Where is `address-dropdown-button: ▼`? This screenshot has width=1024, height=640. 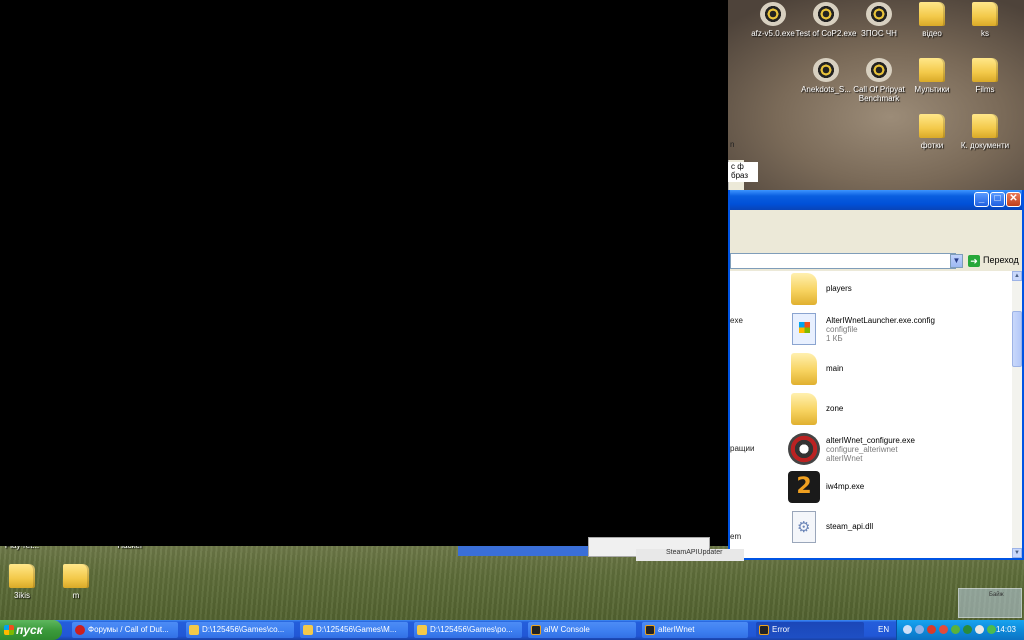
address-dropdown-button: ▼ is located at coordinates (956, 261).